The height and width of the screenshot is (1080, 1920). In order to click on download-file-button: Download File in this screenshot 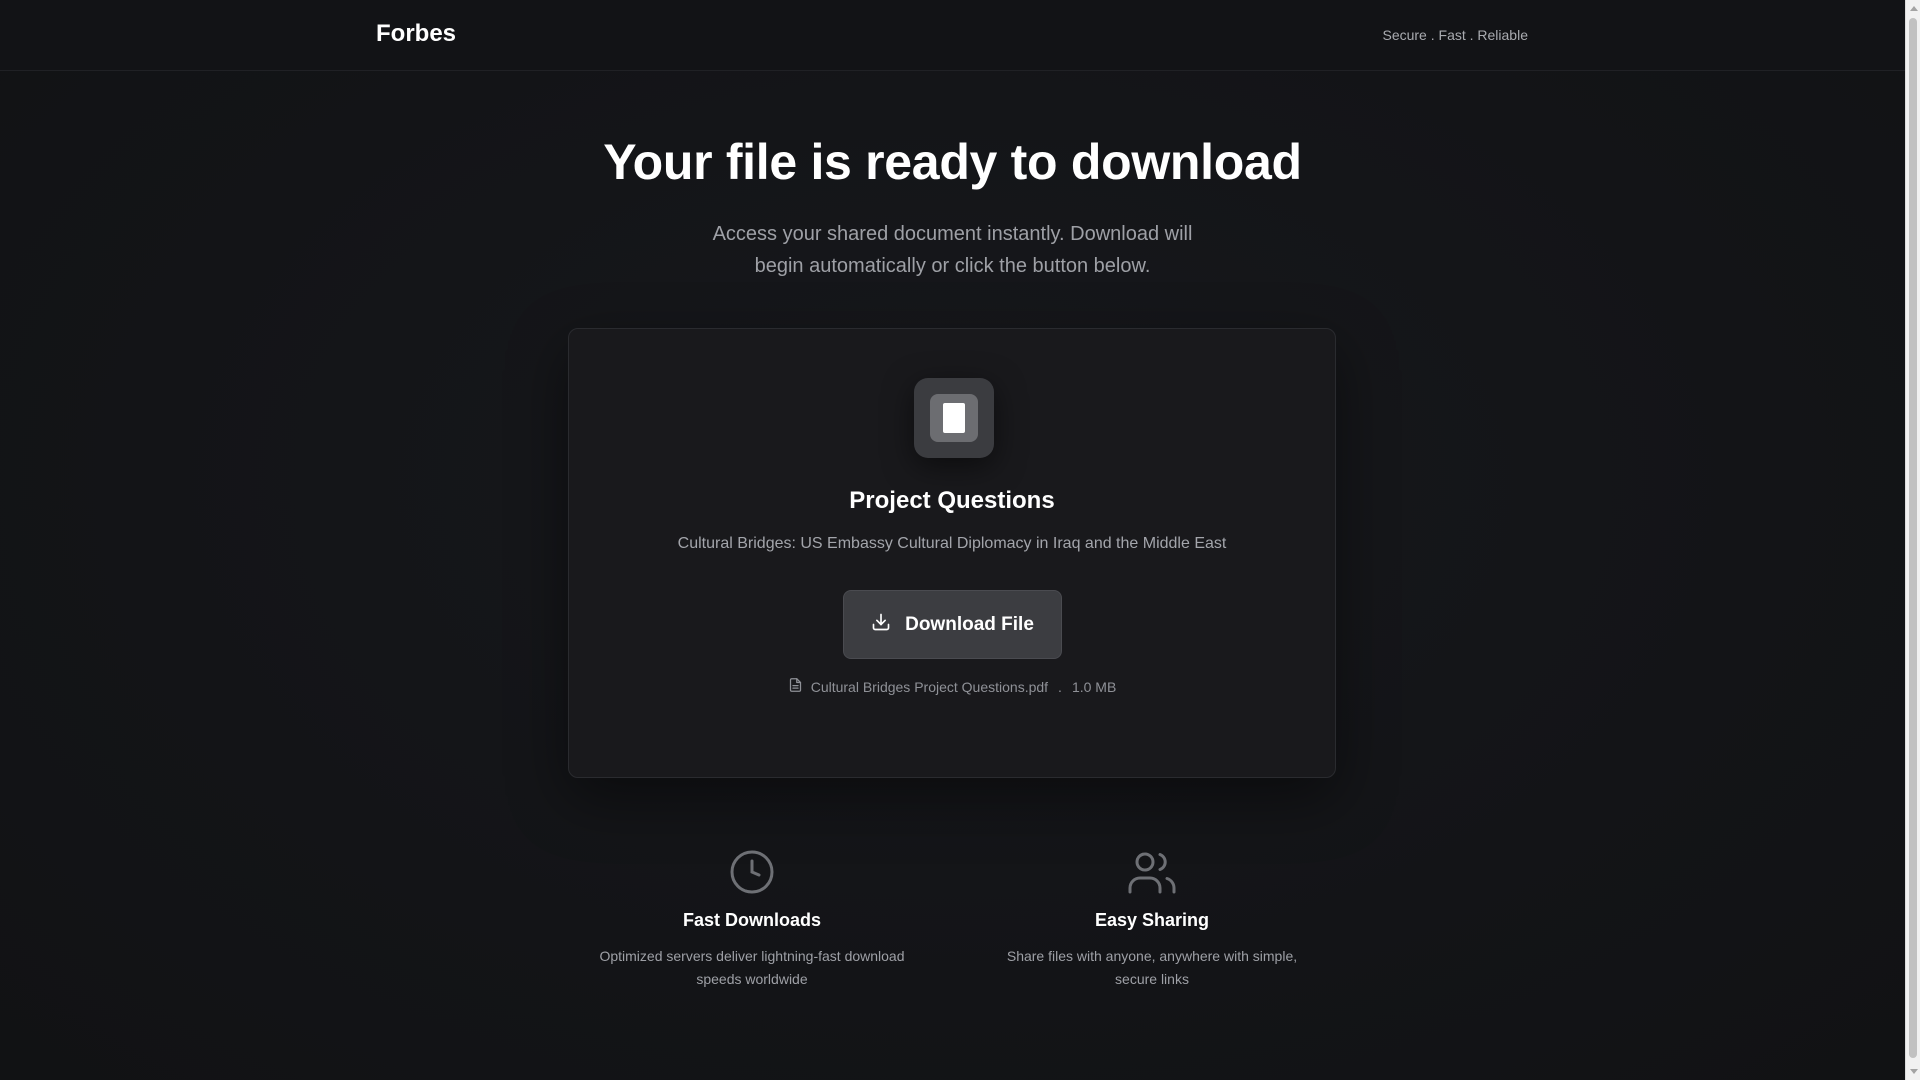, I will do `click(952, 624)`.